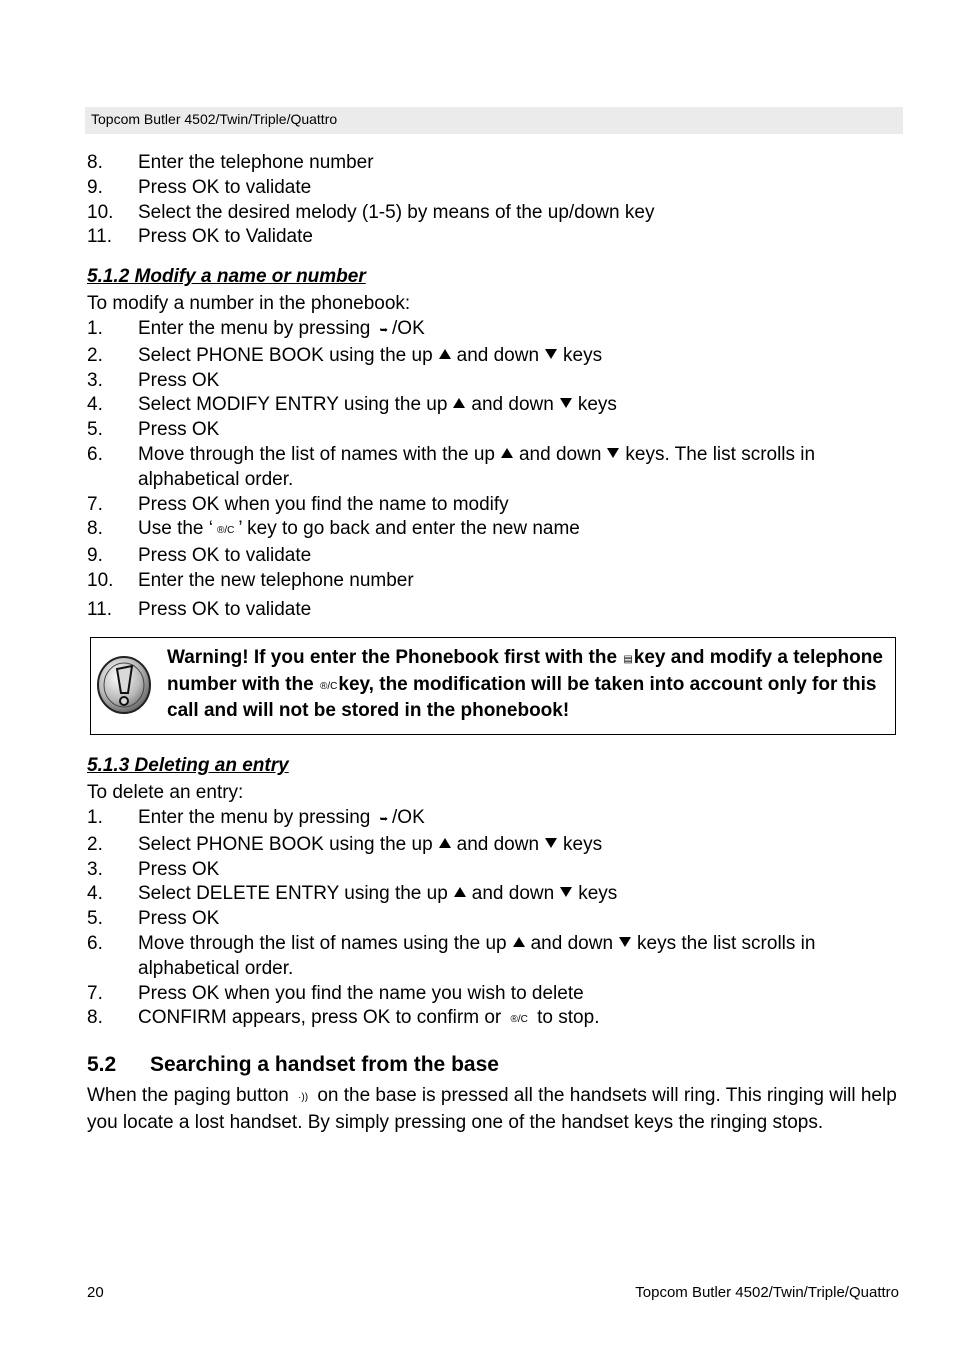  What do you see at coordinates (494, 120) in the screenshot?
I see `running-header: Topcom Butler 4502/Twin/Triple/Quattro` at bounding box center [494, 120].